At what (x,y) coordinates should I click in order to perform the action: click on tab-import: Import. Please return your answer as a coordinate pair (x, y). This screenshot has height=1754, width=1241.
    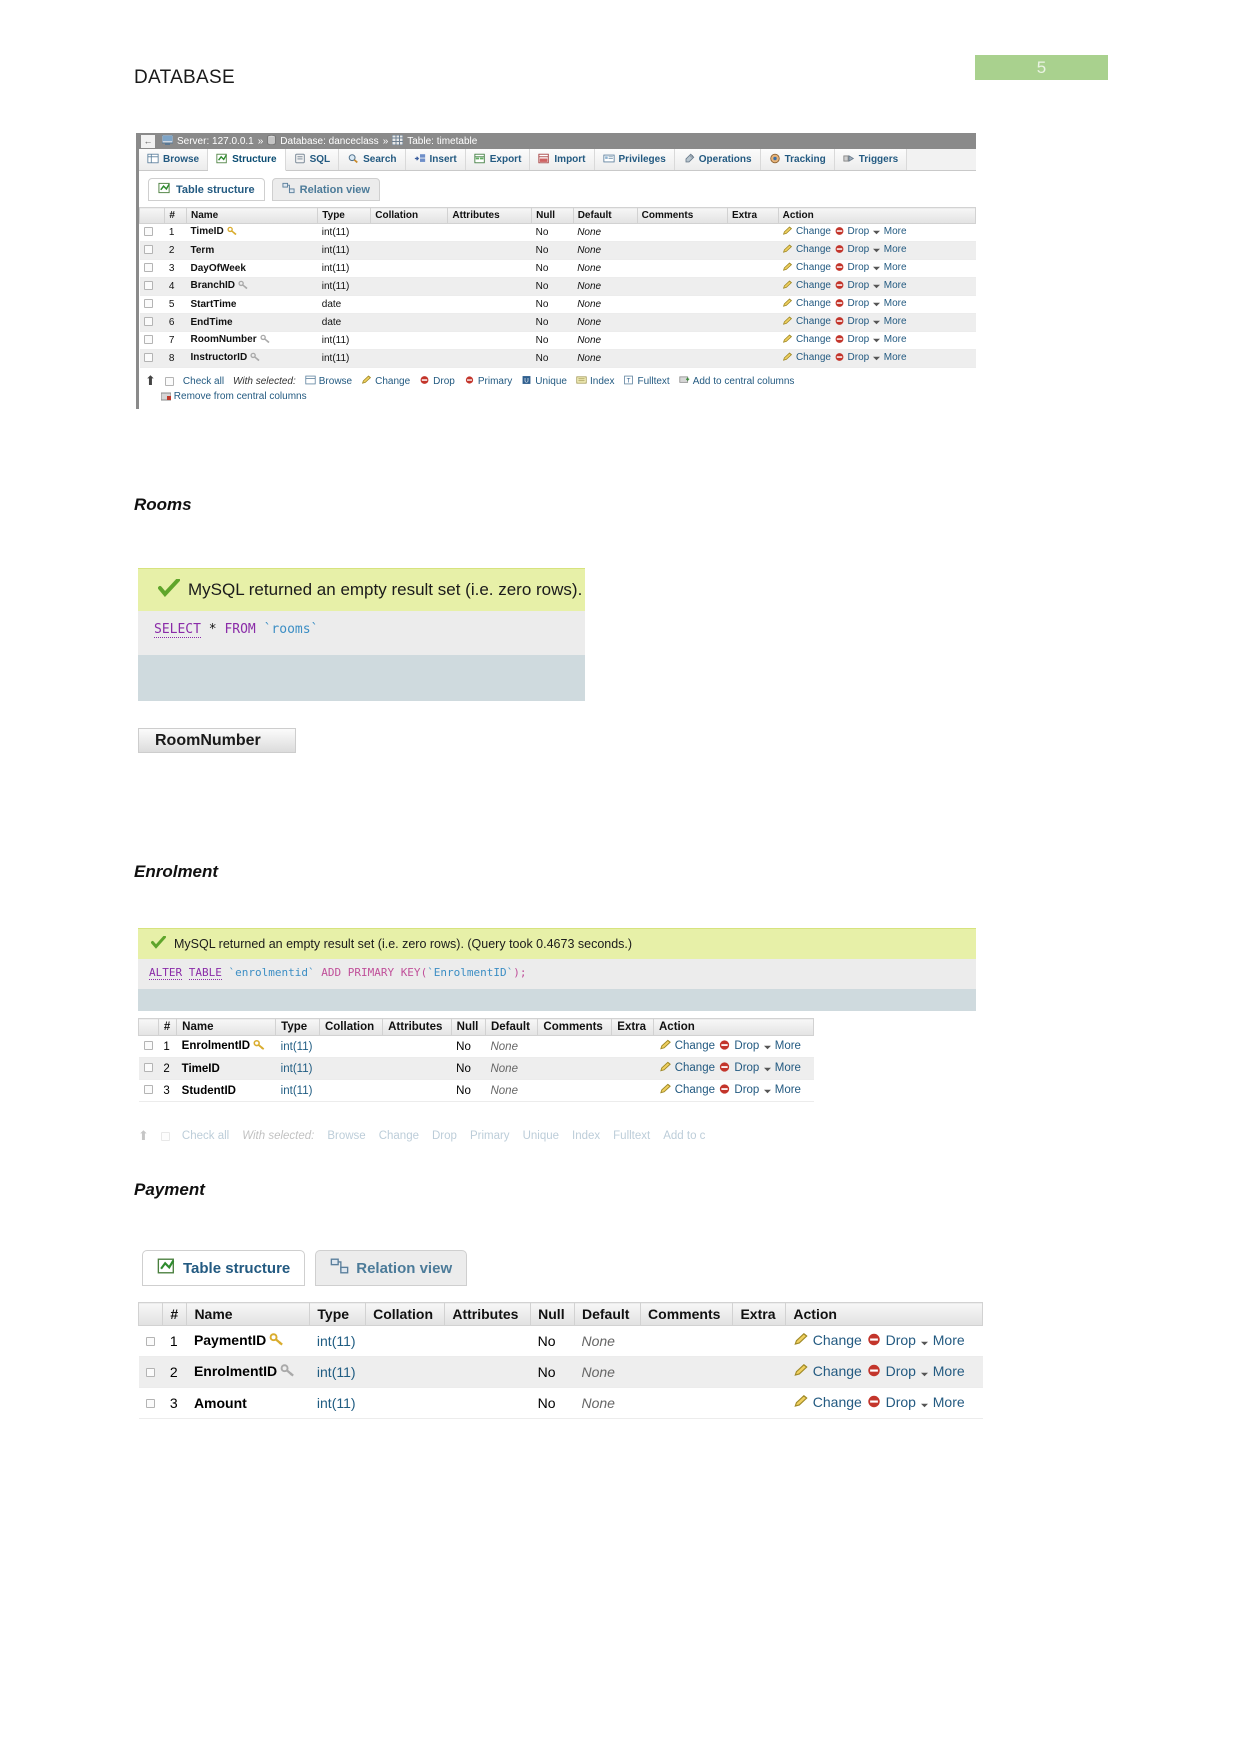
    Looking at the image, I should click on (562, 159).